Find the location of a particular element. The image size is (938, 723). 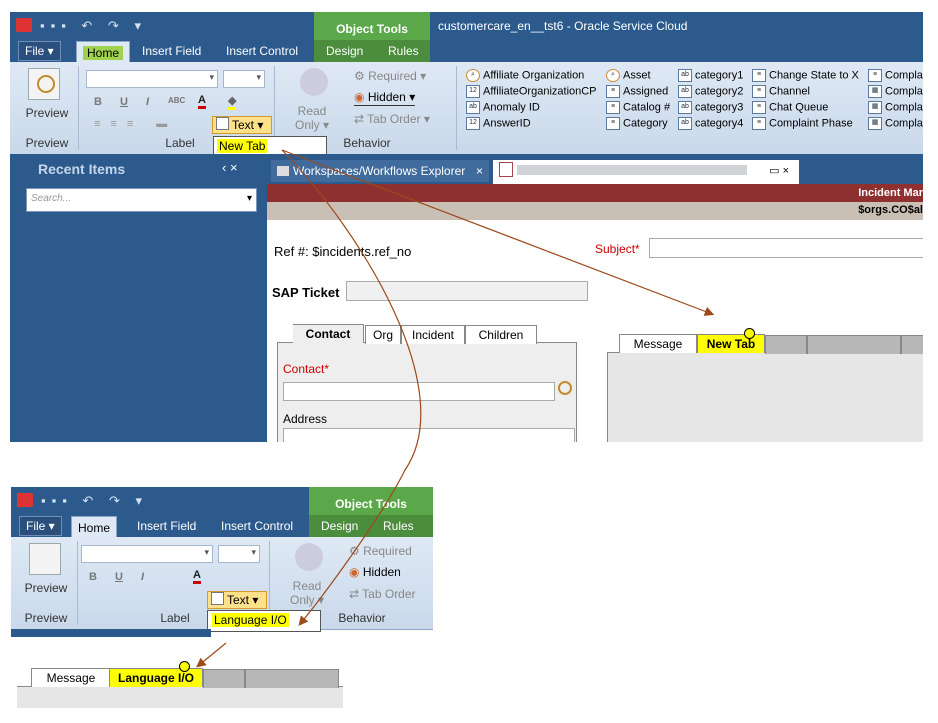

contact-input is located at coordinates (419, 391).